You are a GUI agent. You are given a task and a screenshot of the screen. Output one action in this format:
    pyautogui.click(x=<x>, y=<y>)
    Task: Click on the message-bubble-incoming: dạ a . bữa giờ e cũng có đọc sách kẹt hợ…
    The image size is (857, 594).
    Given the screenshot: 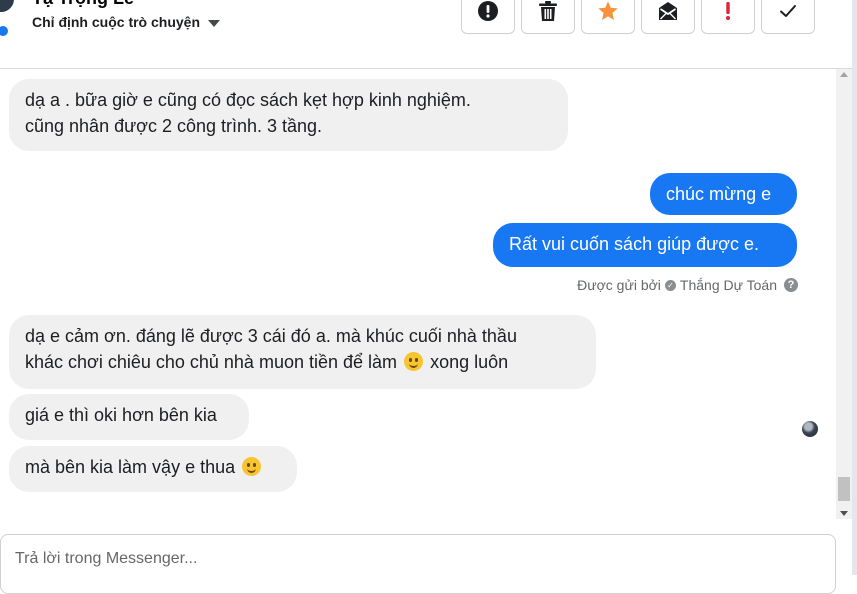 What is the action you would take?
    pyautogui.click(x=288, y=115)
    